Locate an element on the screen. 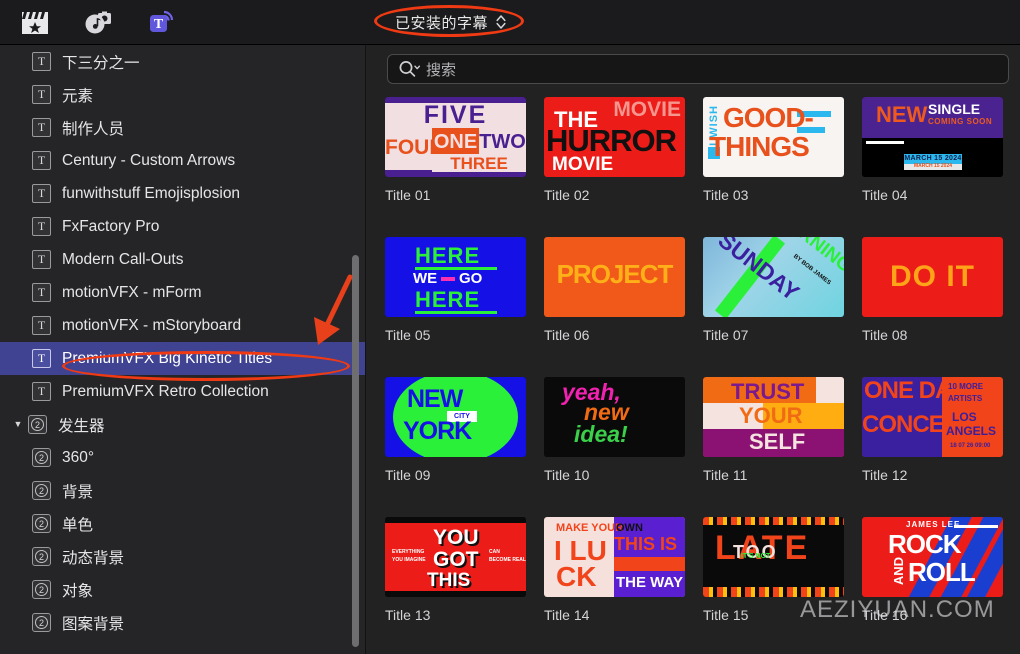 The image size is (1020, 654). title-thumbnail-label: Title 09 is located at coordinates (408, 475).